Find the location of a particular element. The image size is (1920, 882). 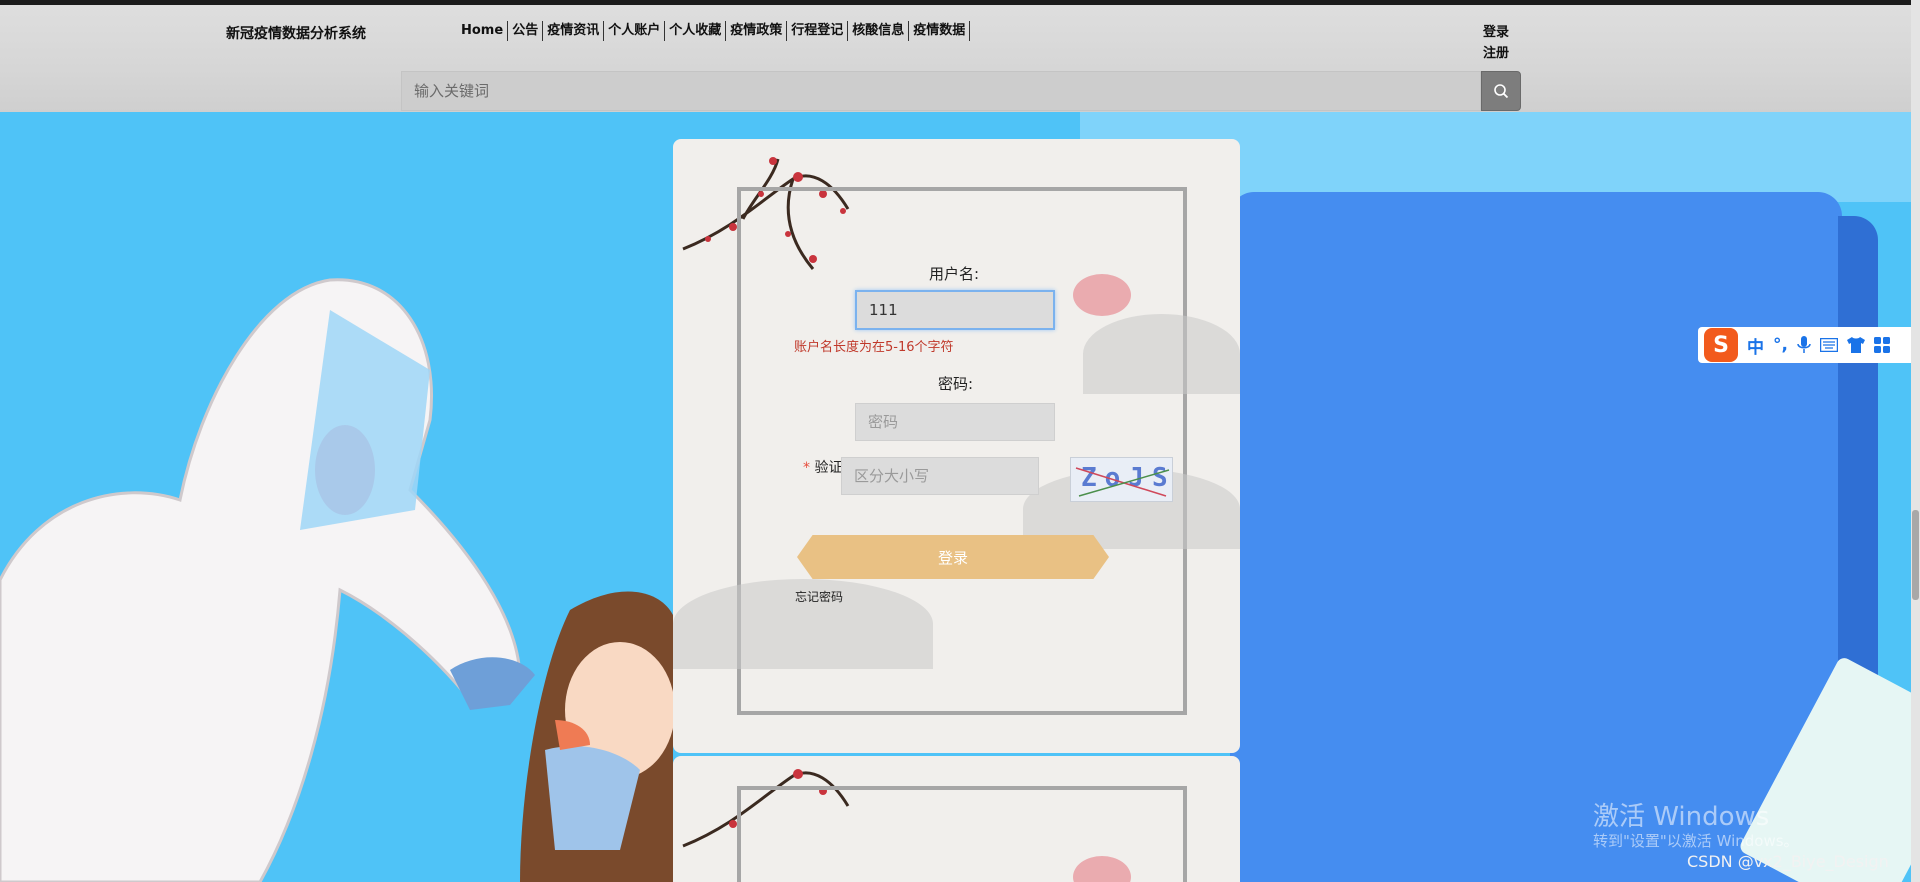

microphone-icon is located at coordinates (1804, 345).